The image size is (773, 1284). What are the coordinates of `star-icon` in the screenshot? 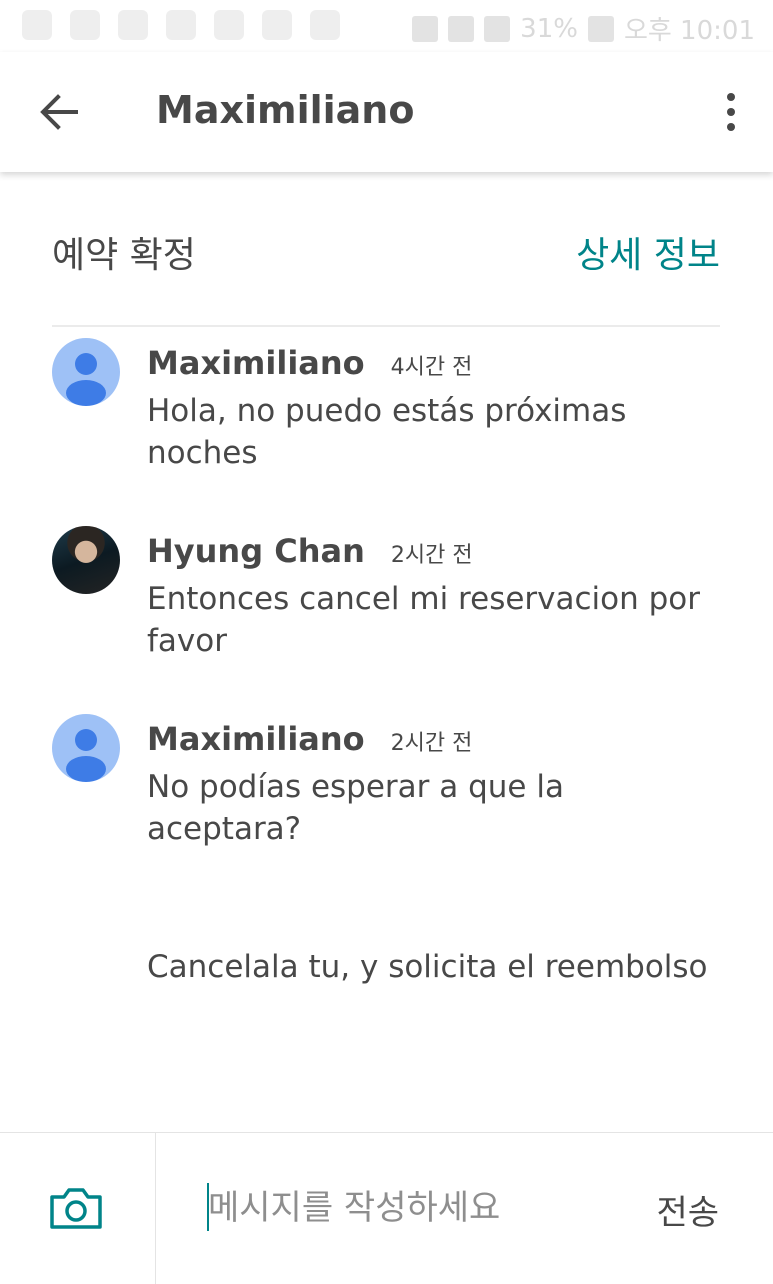 It's located at (133, 25).